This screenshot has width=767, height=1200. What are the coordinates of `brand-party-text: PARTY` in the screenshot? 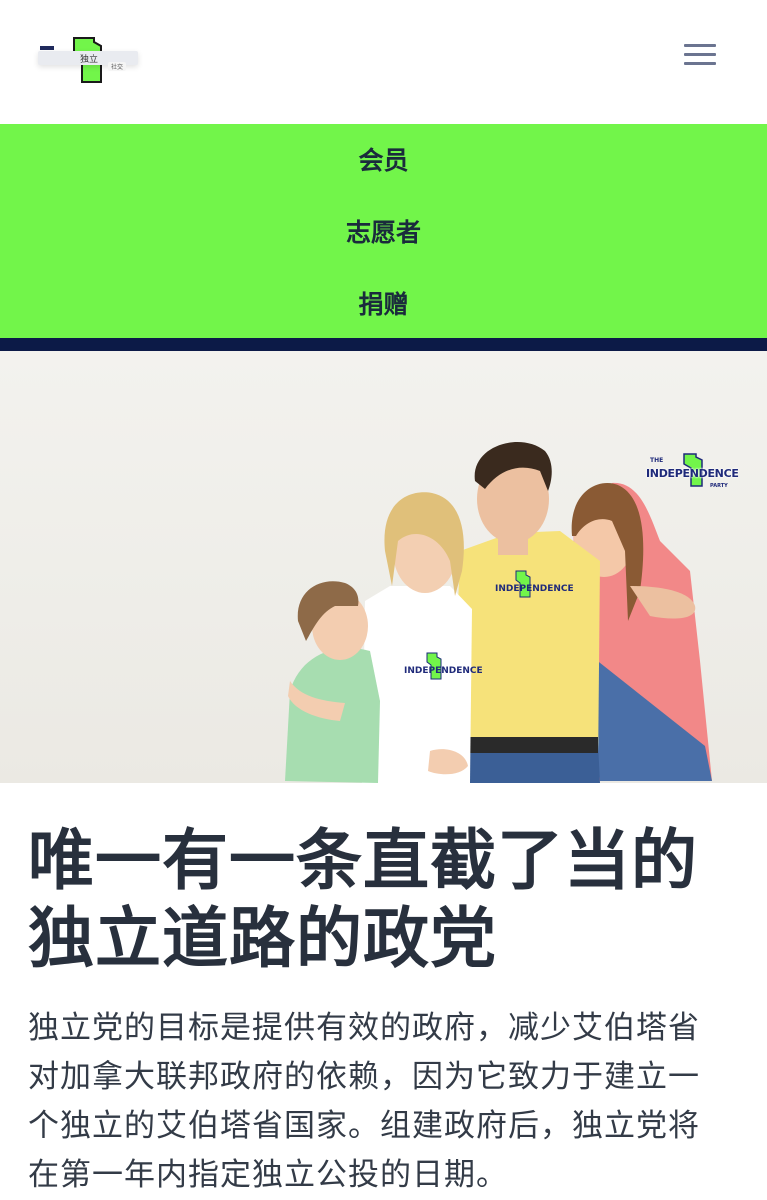 It's located at (719, 486).